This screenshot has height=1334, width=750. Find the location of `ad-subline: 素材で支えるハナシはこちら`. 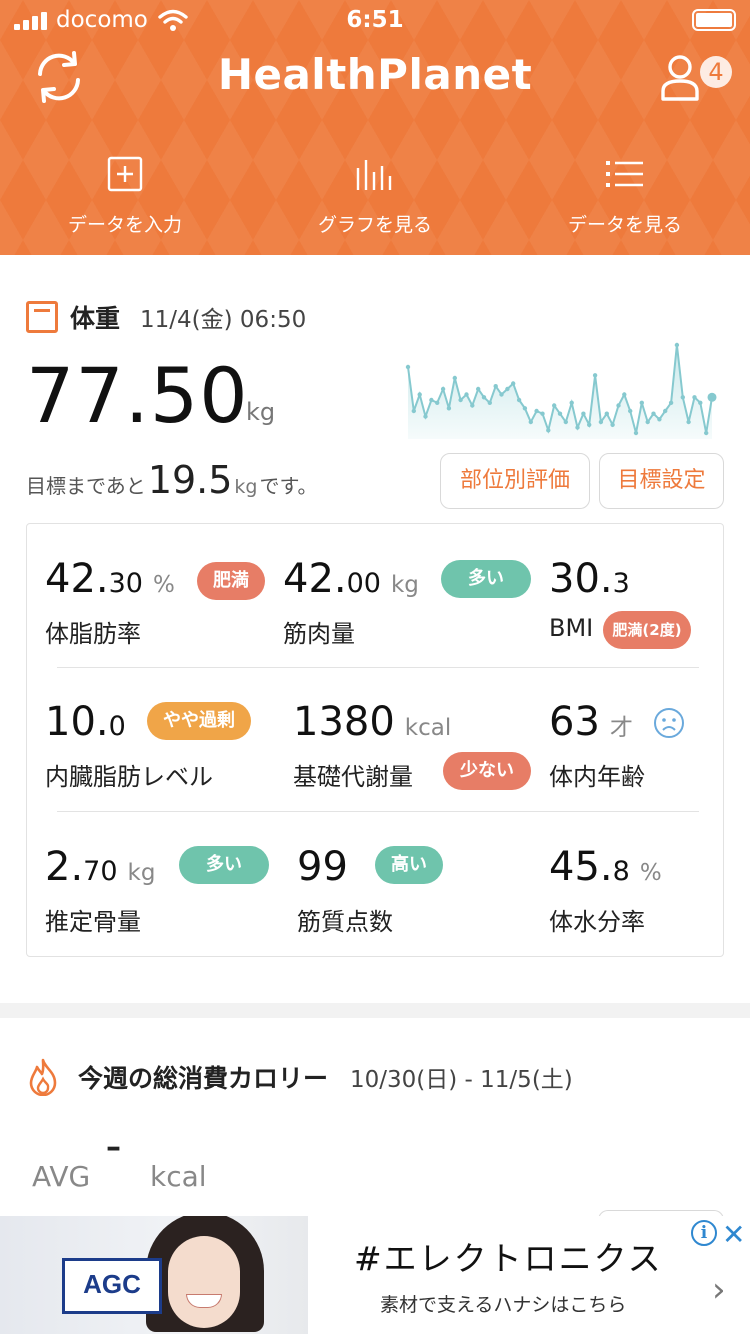

ad-subline: 素材で支えるハナシはこちら is located at coordinates (503, 1305).